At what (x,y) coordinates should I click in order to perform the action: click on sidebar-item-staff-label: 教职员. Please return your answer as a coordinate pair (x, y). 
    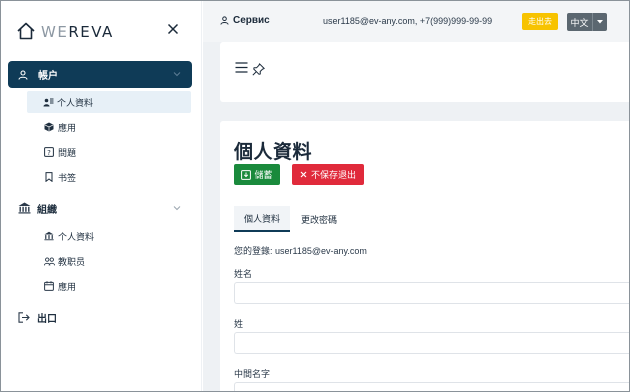
    Looking at the image, I should click on (72, 261).